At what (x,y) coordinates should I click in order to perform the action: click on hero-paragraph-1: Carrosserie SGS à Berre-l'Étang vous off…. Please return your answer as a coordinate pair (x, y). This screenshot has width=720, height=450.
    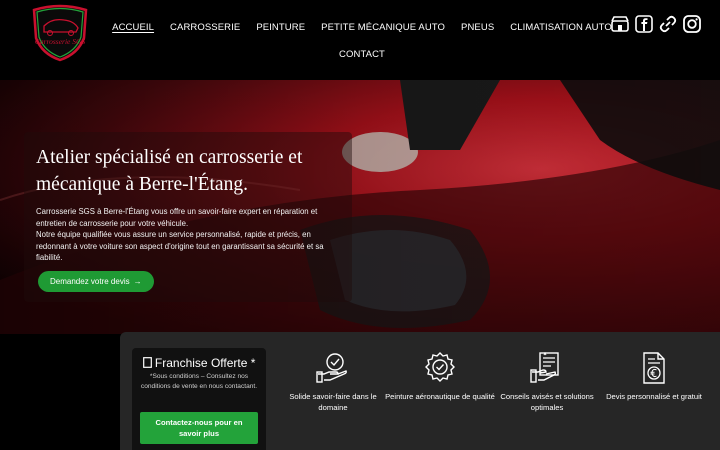
    Looking at the image, I should click on (177, 217).